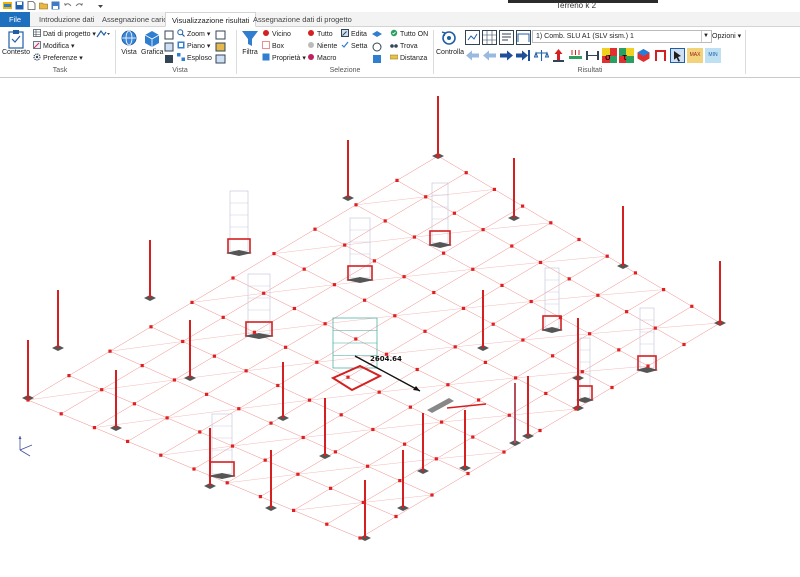  I want to click on controlla-button: Controlla, so click(450, 42).